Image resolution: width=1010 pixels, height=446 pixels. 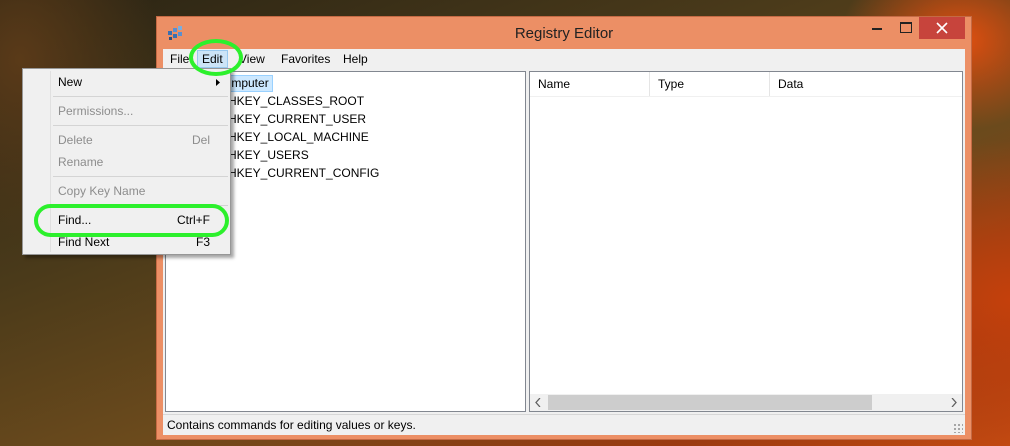 What do you see at coordinates (297, 119) in the screenshot?
I see `tree-item-hkey-current-user: HKEY_CURRENT_USER` at bounding box center [297, 119].